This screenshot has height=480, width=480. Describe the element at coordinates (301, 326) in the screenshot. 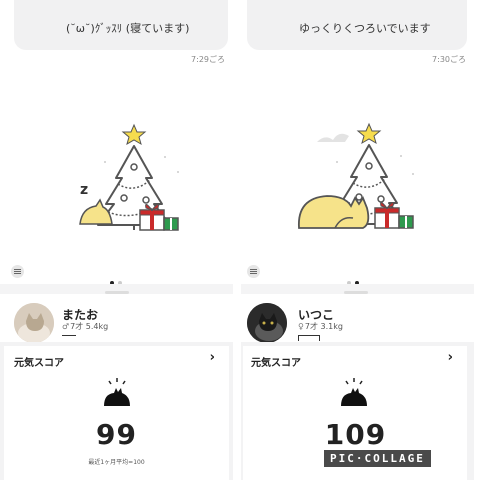

I see `sex-icon: ♀` at that location.